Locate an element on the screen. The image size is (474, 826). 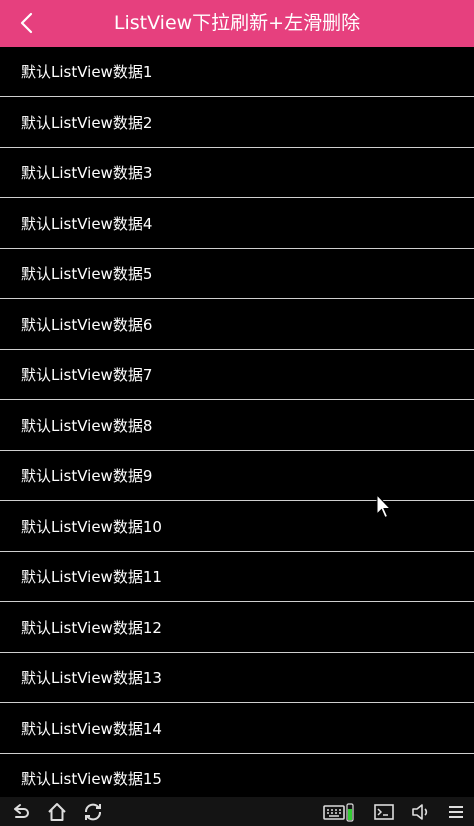
title-bar: ListView下拉刷新+左滑删除 is located at coordinates (237, 23).